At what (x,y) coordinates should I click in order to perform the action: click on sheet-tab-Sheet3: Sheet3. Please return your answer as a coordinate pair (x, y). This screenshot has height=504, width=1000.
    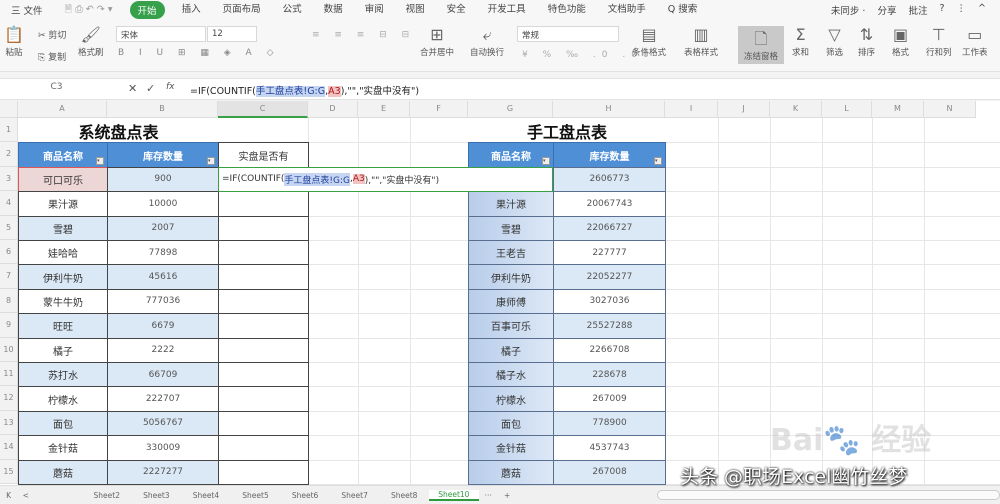
    Looking at the image, I should click on (157, 495).